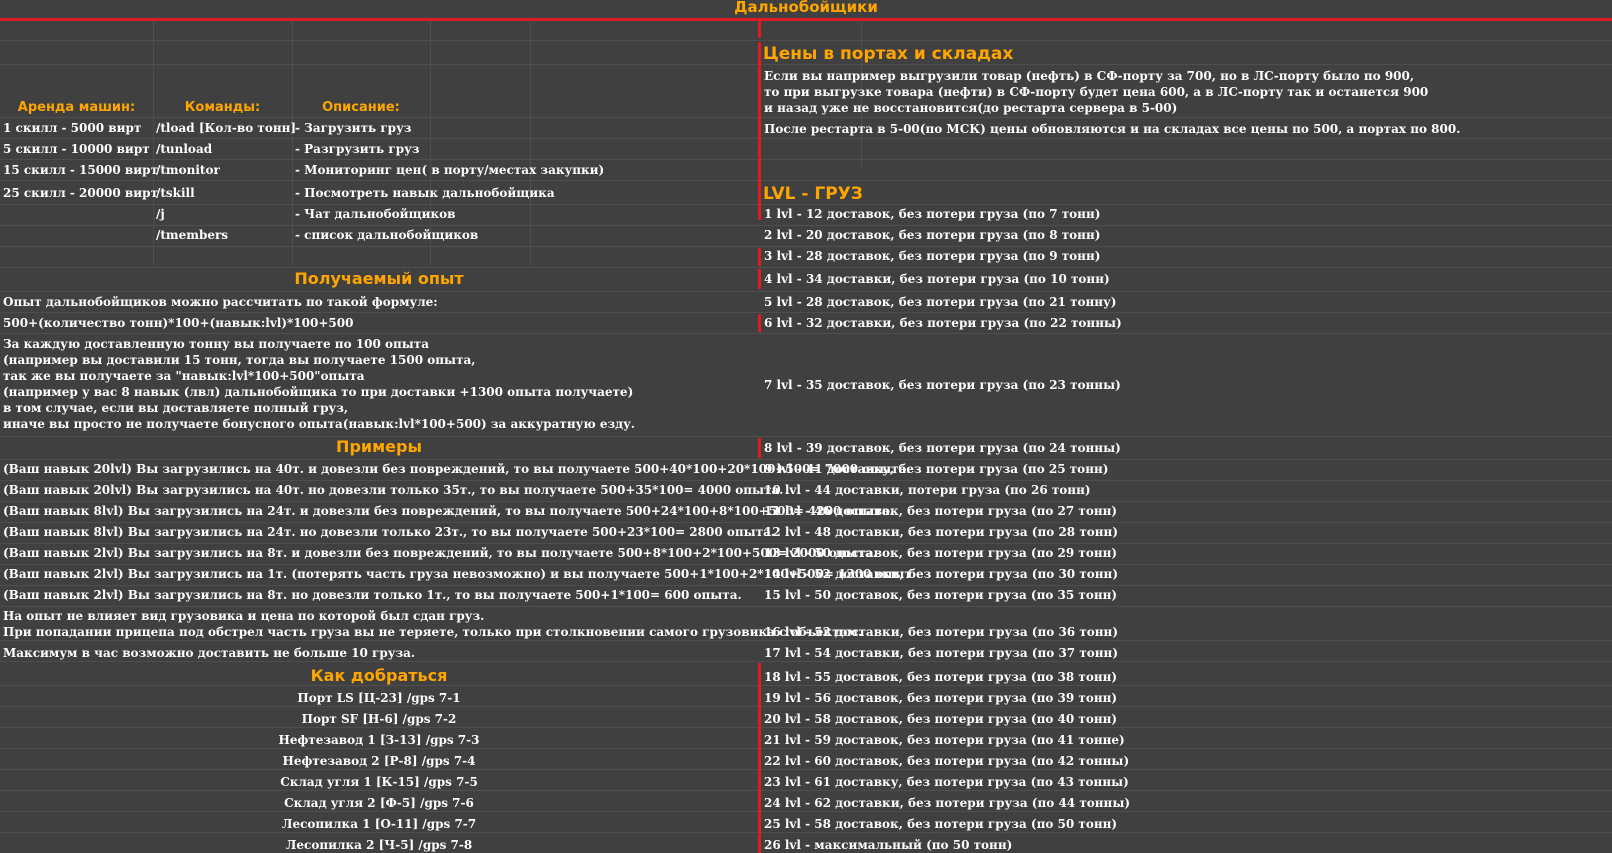  Describe the element at coordinates (806, 19) in the screenshot. I see `title-divider` at that location.